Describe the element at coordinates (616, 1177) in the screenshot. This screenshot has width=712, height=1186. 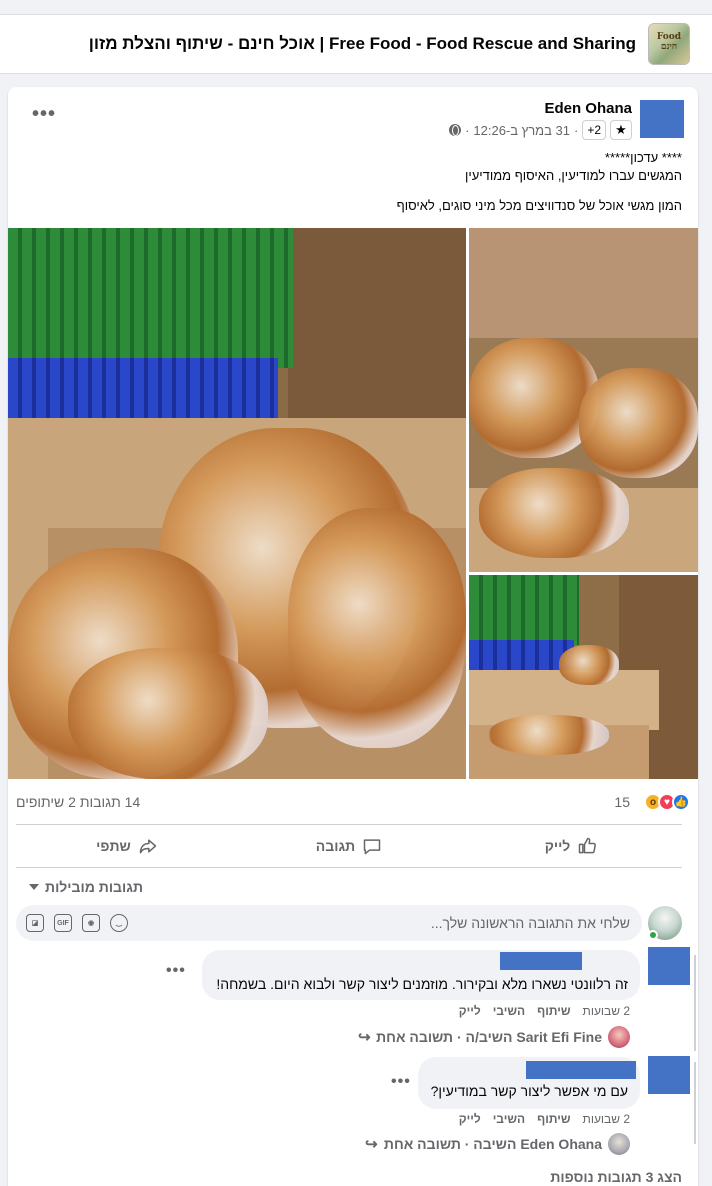
I see `view-more-comments-link: הצג 3 תגובות נוספות` at that location.